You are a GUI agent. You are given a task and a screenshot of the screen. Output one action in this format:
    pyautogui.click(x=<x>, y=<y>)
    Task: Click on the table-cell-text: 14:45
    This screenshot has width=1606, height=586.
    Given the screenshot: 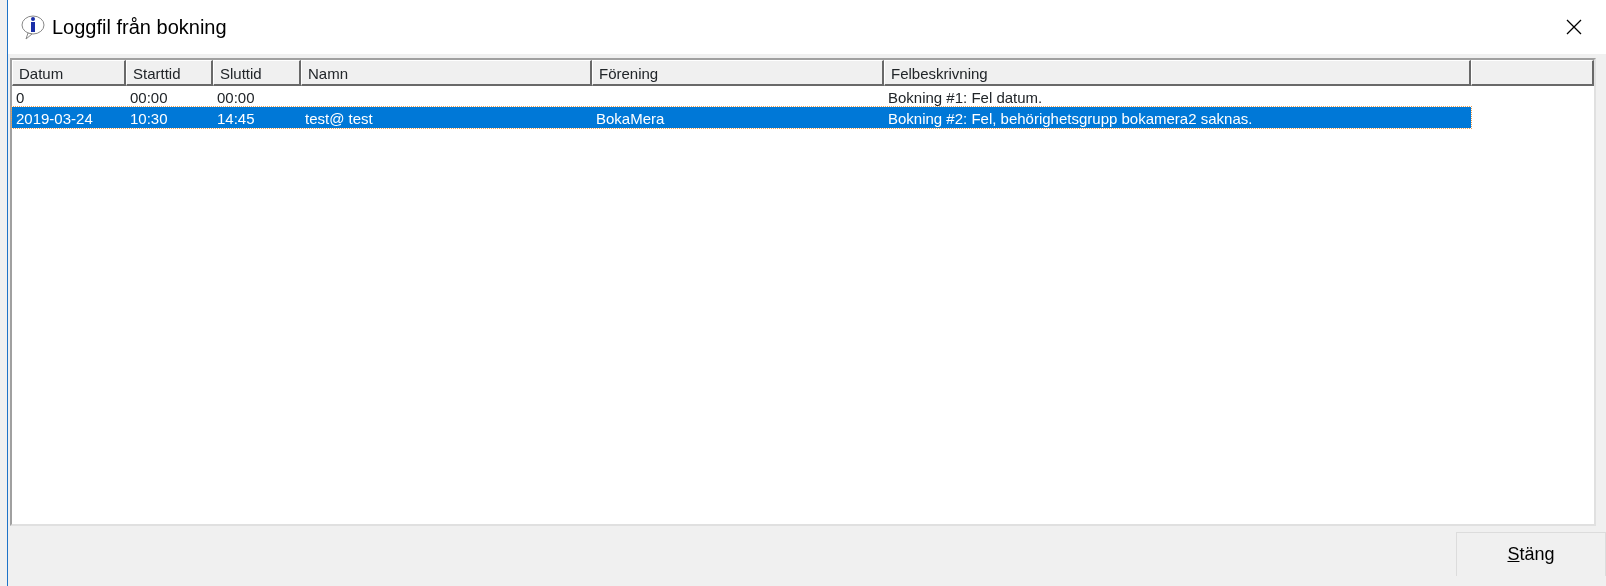 What is the action you would take?
    pyautogui.click(x=236, y=118)
    